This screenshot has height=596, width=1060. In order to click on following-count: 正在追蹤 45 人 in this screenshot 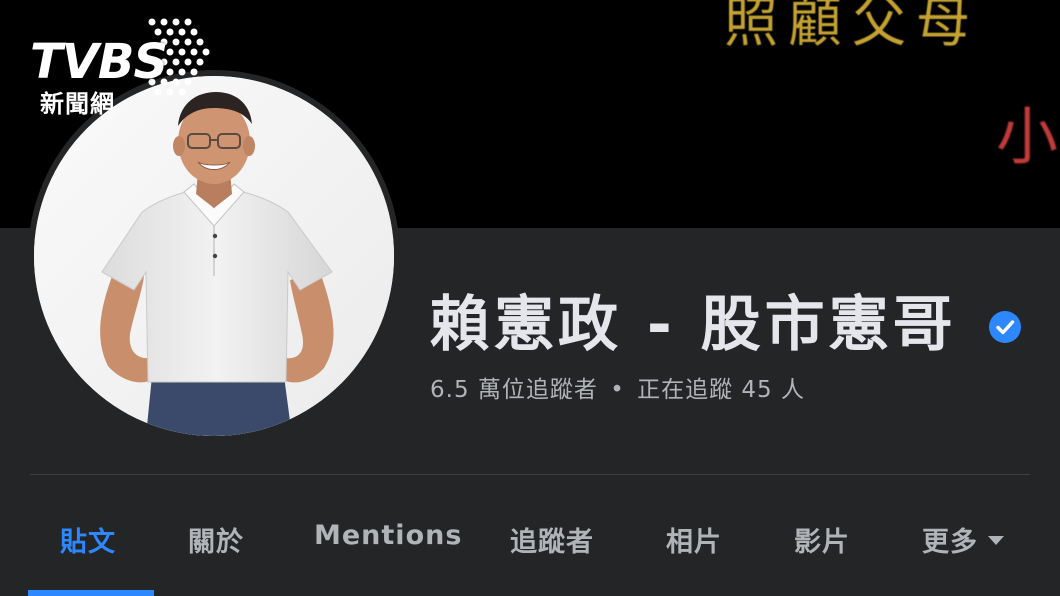, I will do `click(721, 390)`.